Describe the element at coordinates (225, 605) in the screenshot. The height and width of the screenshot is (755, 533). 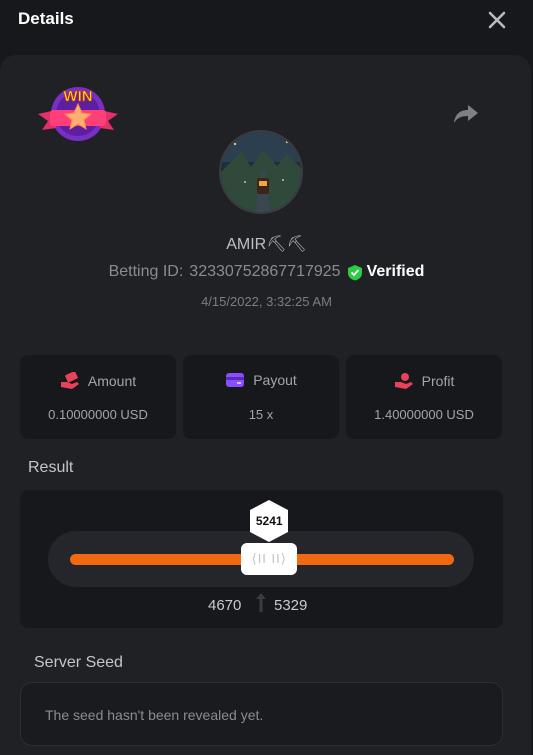
I see `range-low: 4670` at that location.